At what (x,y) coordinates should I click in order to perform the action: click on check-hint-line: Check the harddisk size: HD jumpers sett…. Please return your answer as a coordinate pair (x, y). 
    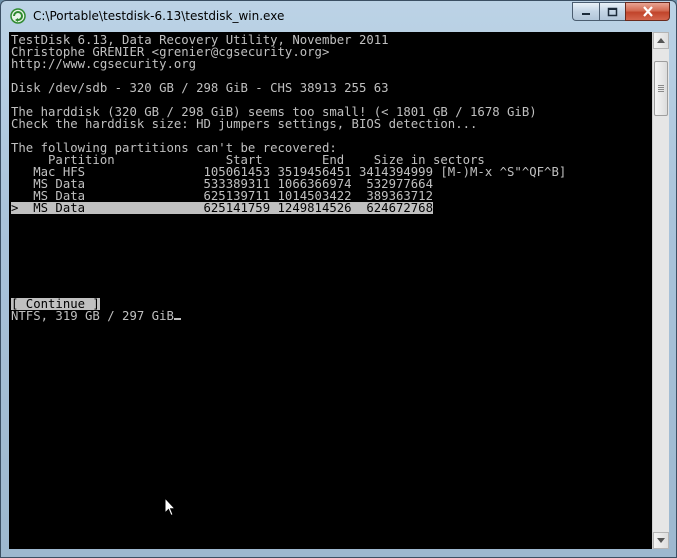
    Looking at the image, I should click on (244, 124).